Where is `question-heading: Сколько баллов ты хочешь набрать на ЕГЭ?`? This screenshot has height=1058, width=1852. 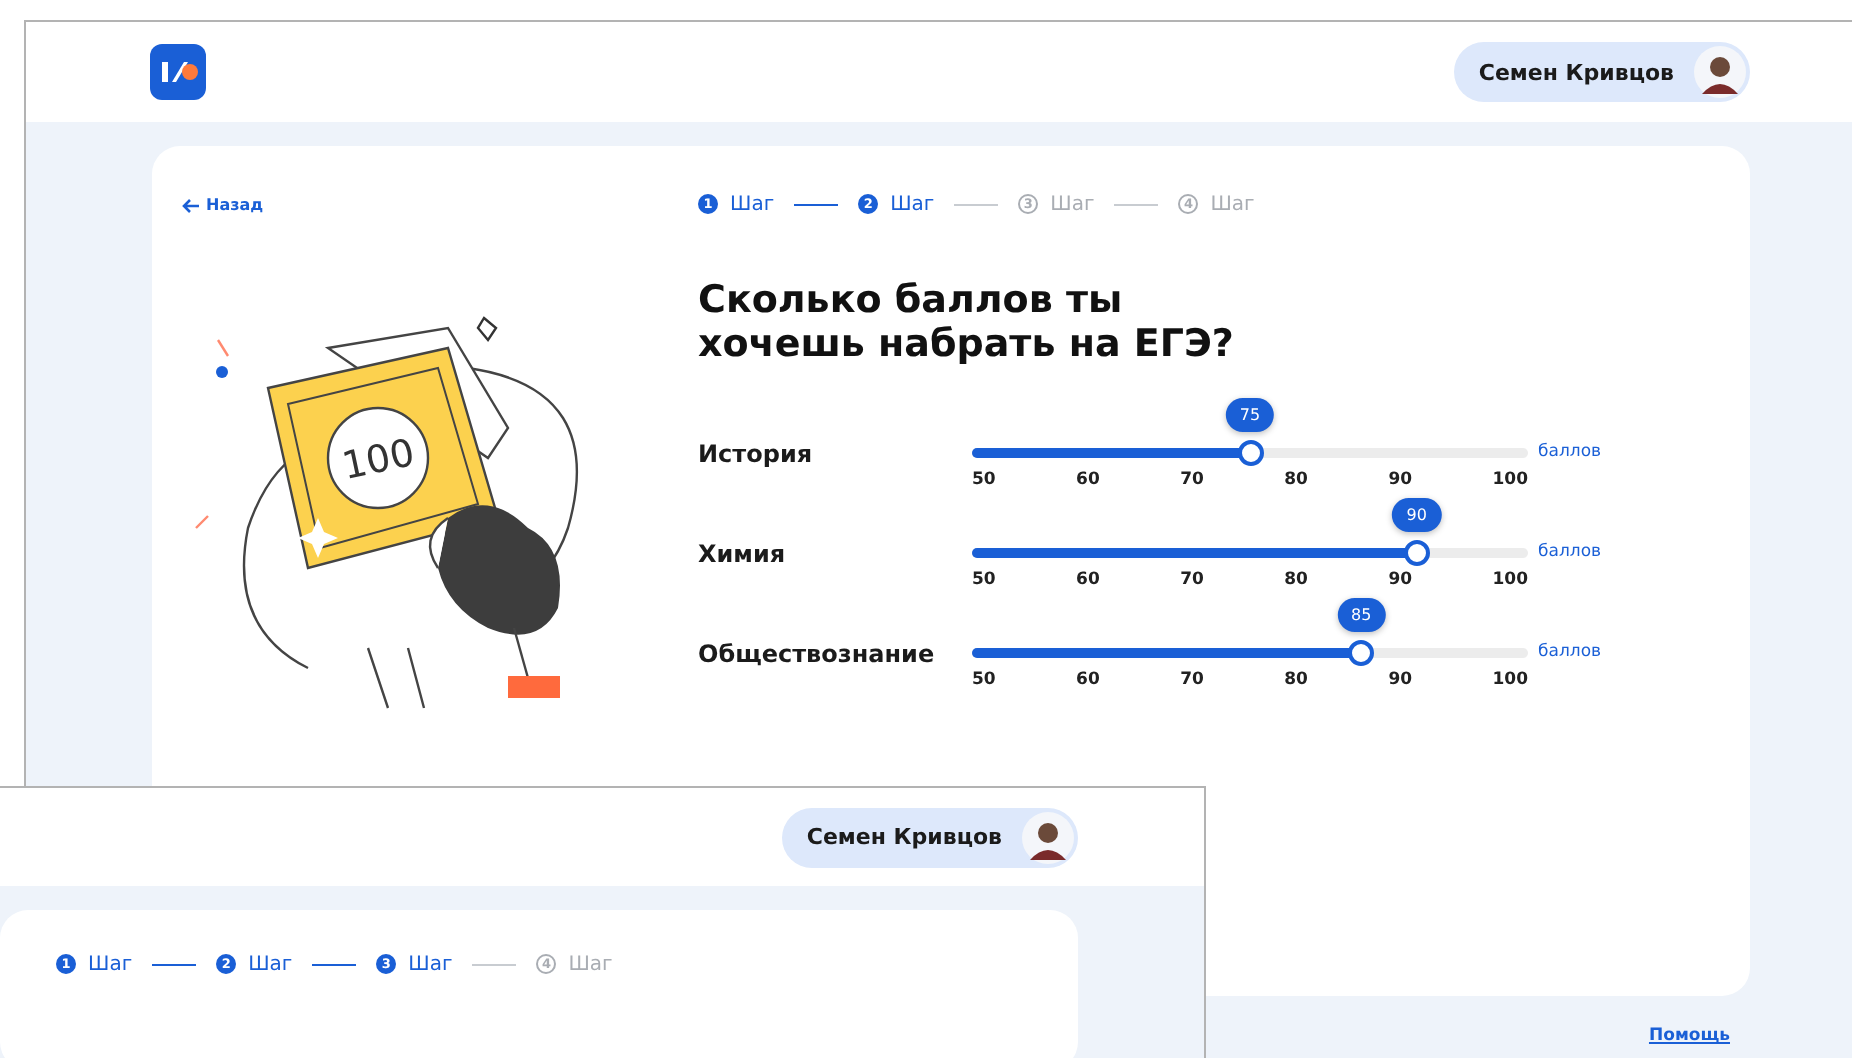 question-heading: Сколько баллов ты хочешь набрать на ЕГЭ? is located at coordinates (967, 322).